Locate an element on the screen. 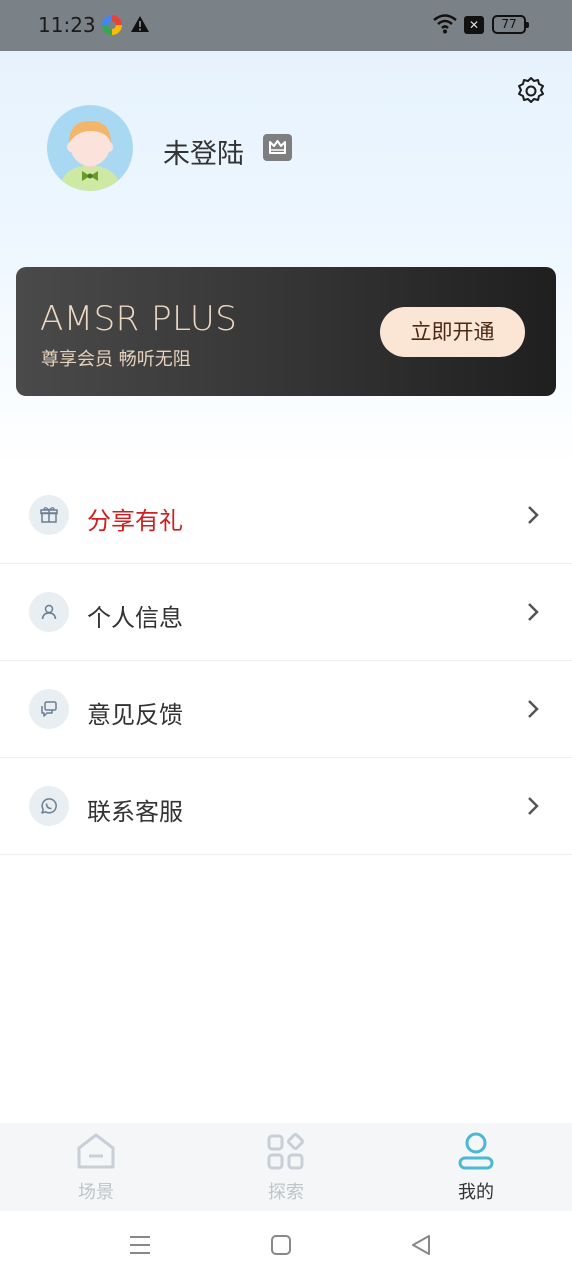 This screenshot has width=572, height=1280. status-bar: 11:23 ✕ 77 is located at coordinates (286, 25).